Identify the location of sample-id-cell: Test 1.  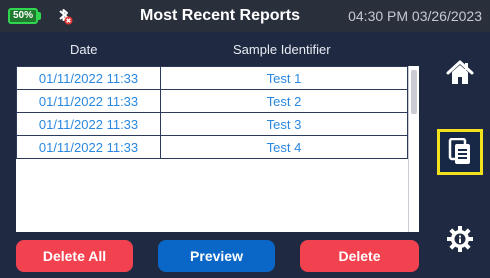
(284, 78).